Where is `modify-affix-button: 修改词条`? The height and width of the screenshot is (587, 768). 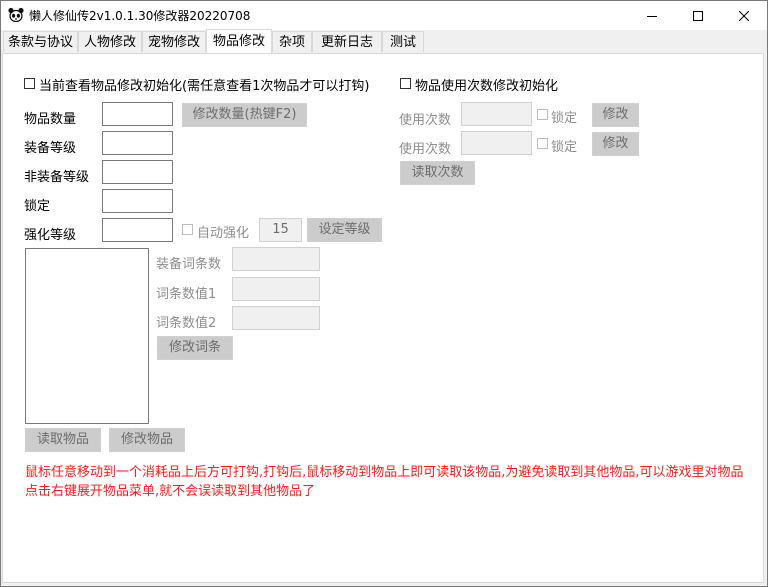 modify-affix-button: 修改词条 is located at coordinates (195, 348).